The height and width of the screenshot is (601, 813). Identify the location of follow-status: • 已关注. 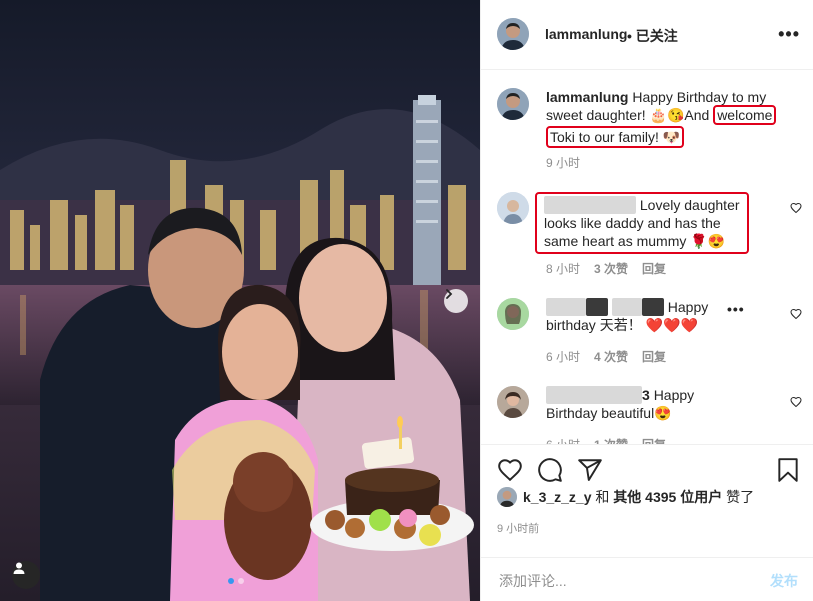
(652, 36).